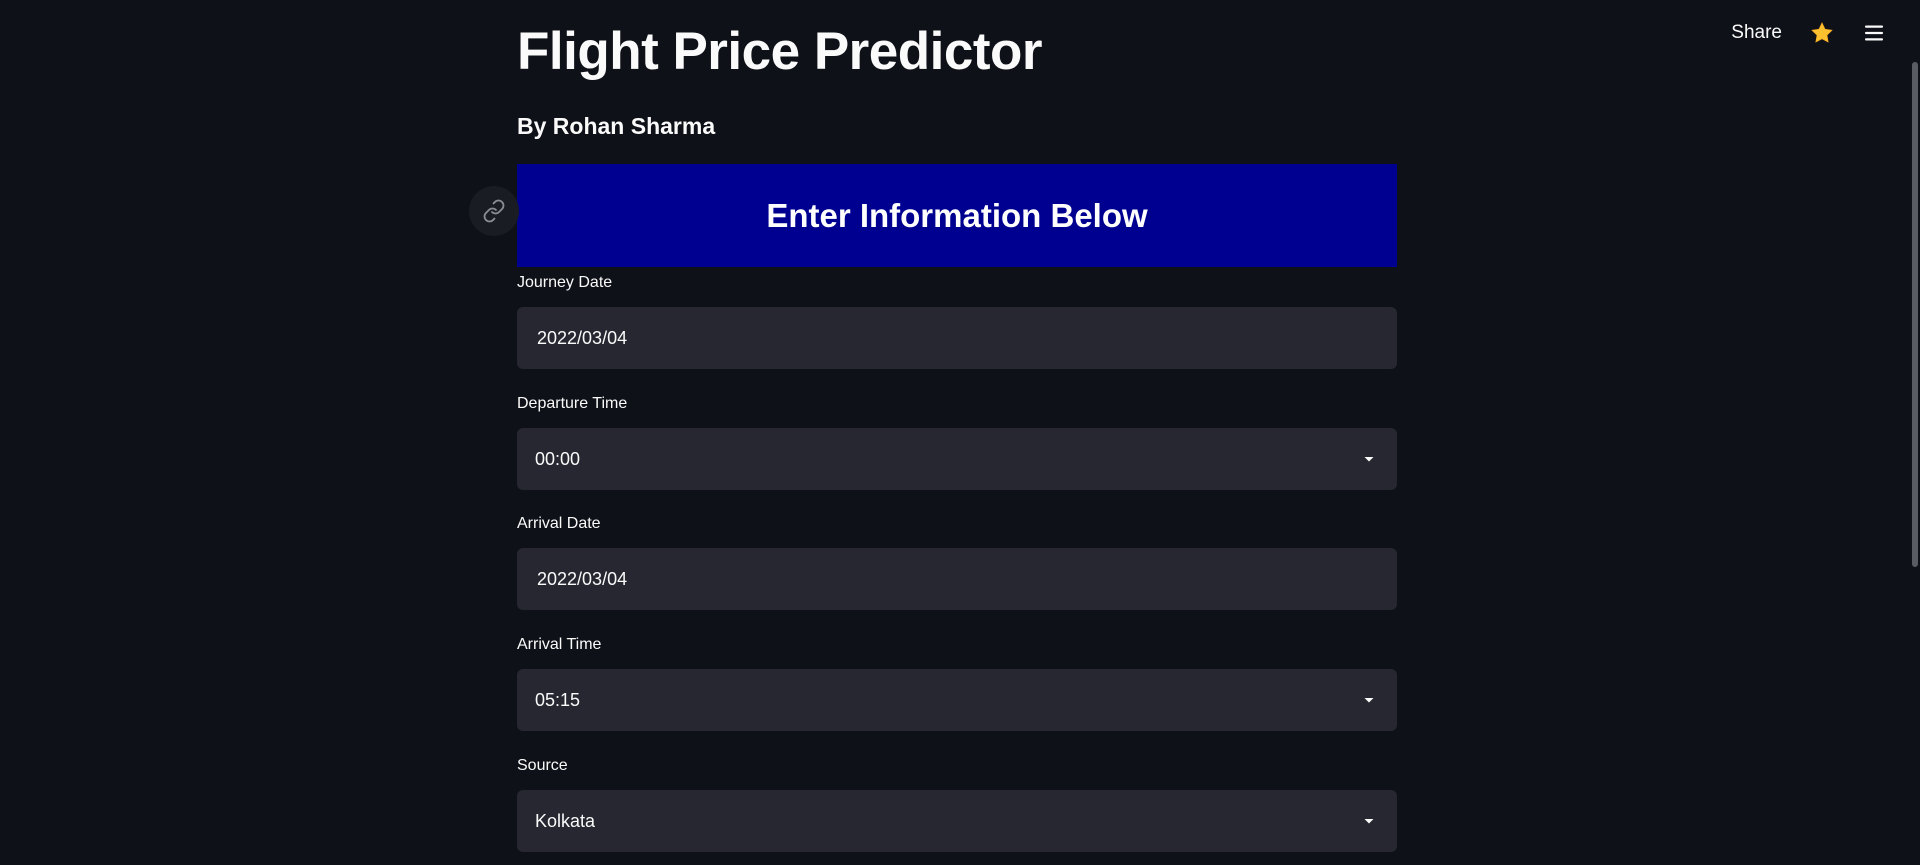 The height and width of the screenshot is (865, 1920). Describe the element at coordinates (957, 338) in the screenshot. I see `journey-date-input: 2022/03/04` at that location.